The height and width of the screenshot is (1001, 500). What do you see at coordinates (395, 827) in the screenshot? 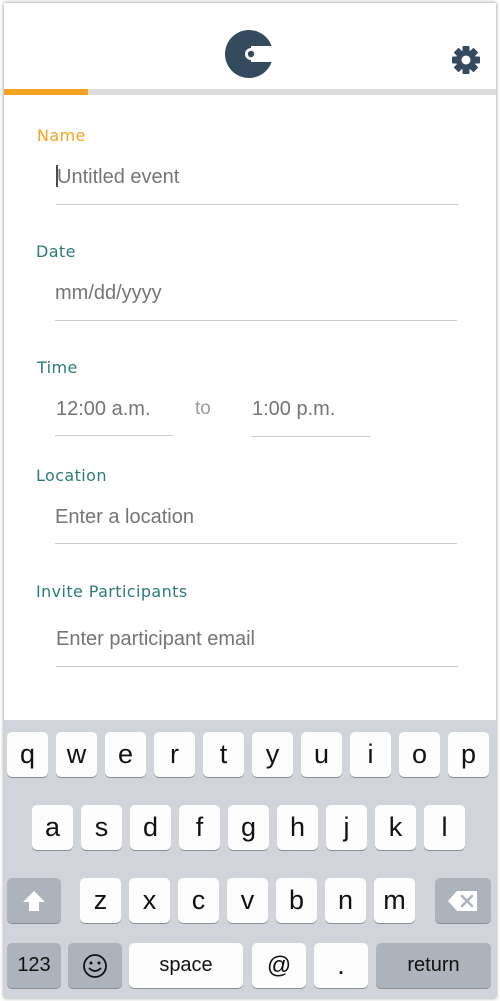
I see `key-k: k` at bounding box center [395, 827].